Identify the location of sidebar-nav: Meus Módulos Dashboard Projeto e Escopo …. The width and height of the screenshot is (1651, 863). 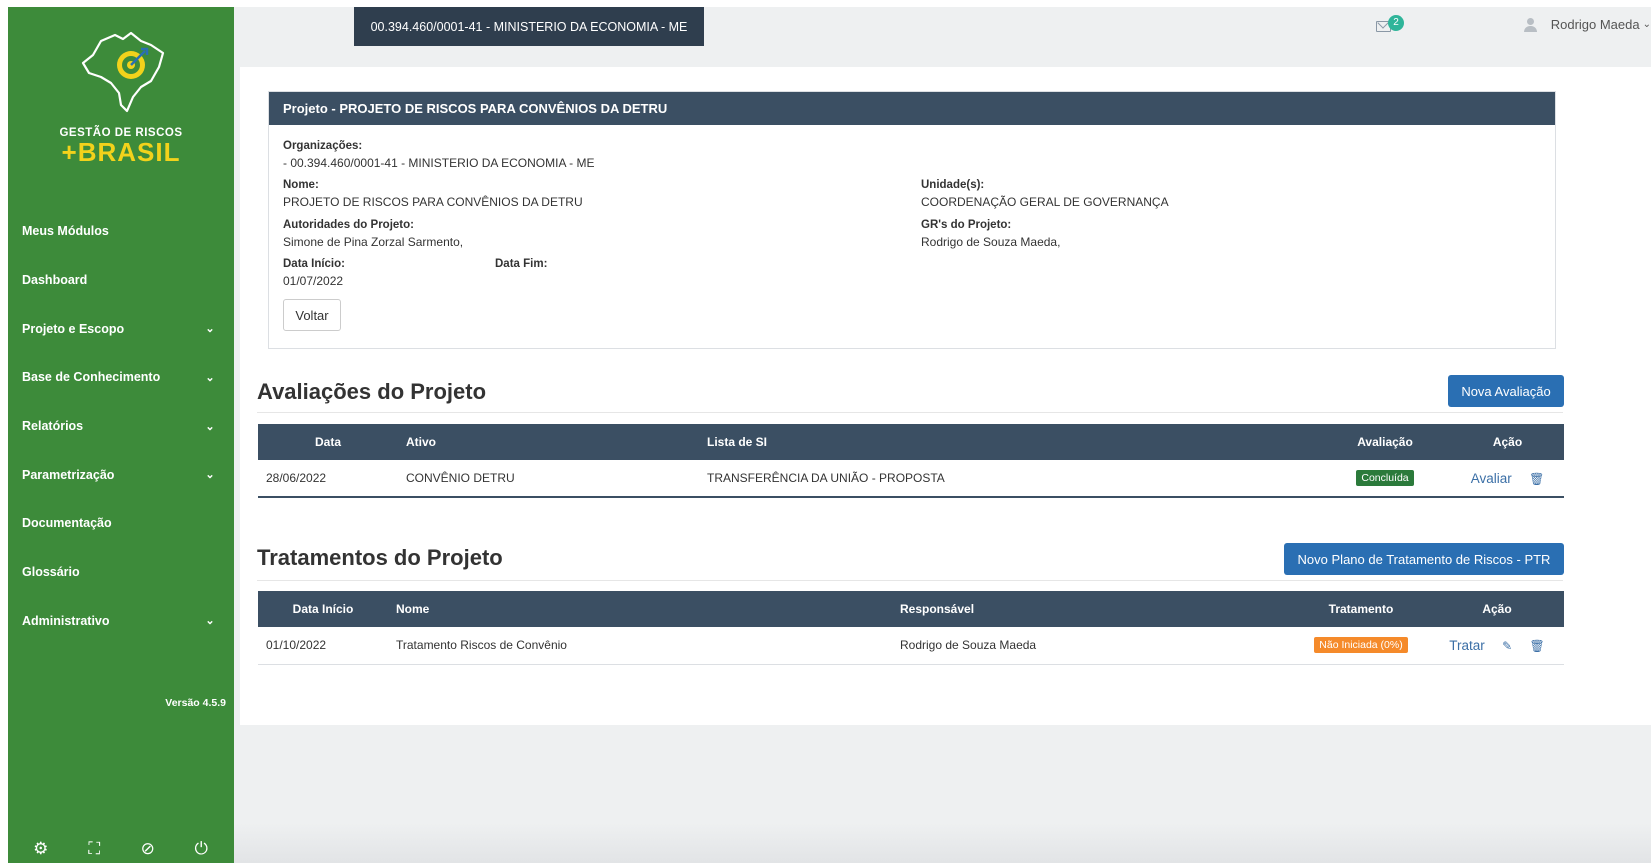
(121, 426).